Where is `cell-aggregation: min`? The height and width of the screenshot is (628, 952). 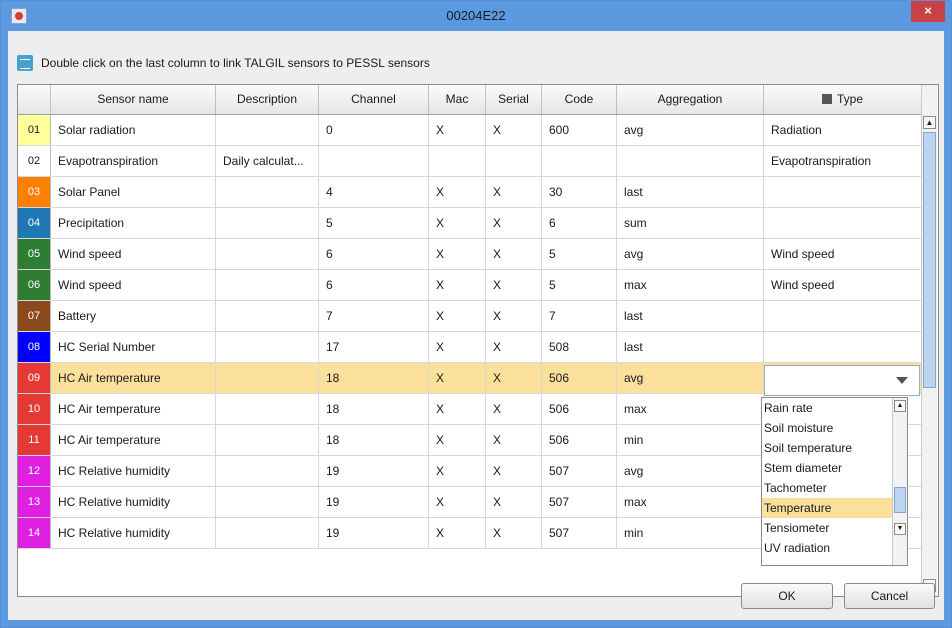
cell-aggregation: min is located at coordinates (690, 440).